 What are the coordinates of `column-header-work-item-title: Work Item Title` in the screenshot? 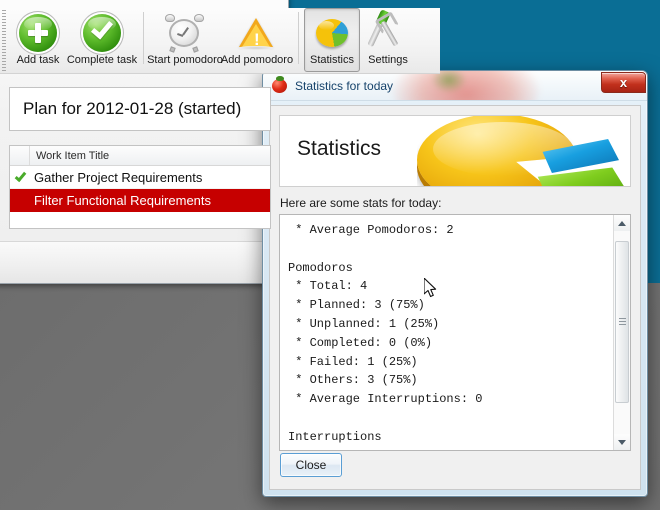 It's located at (69, 156).